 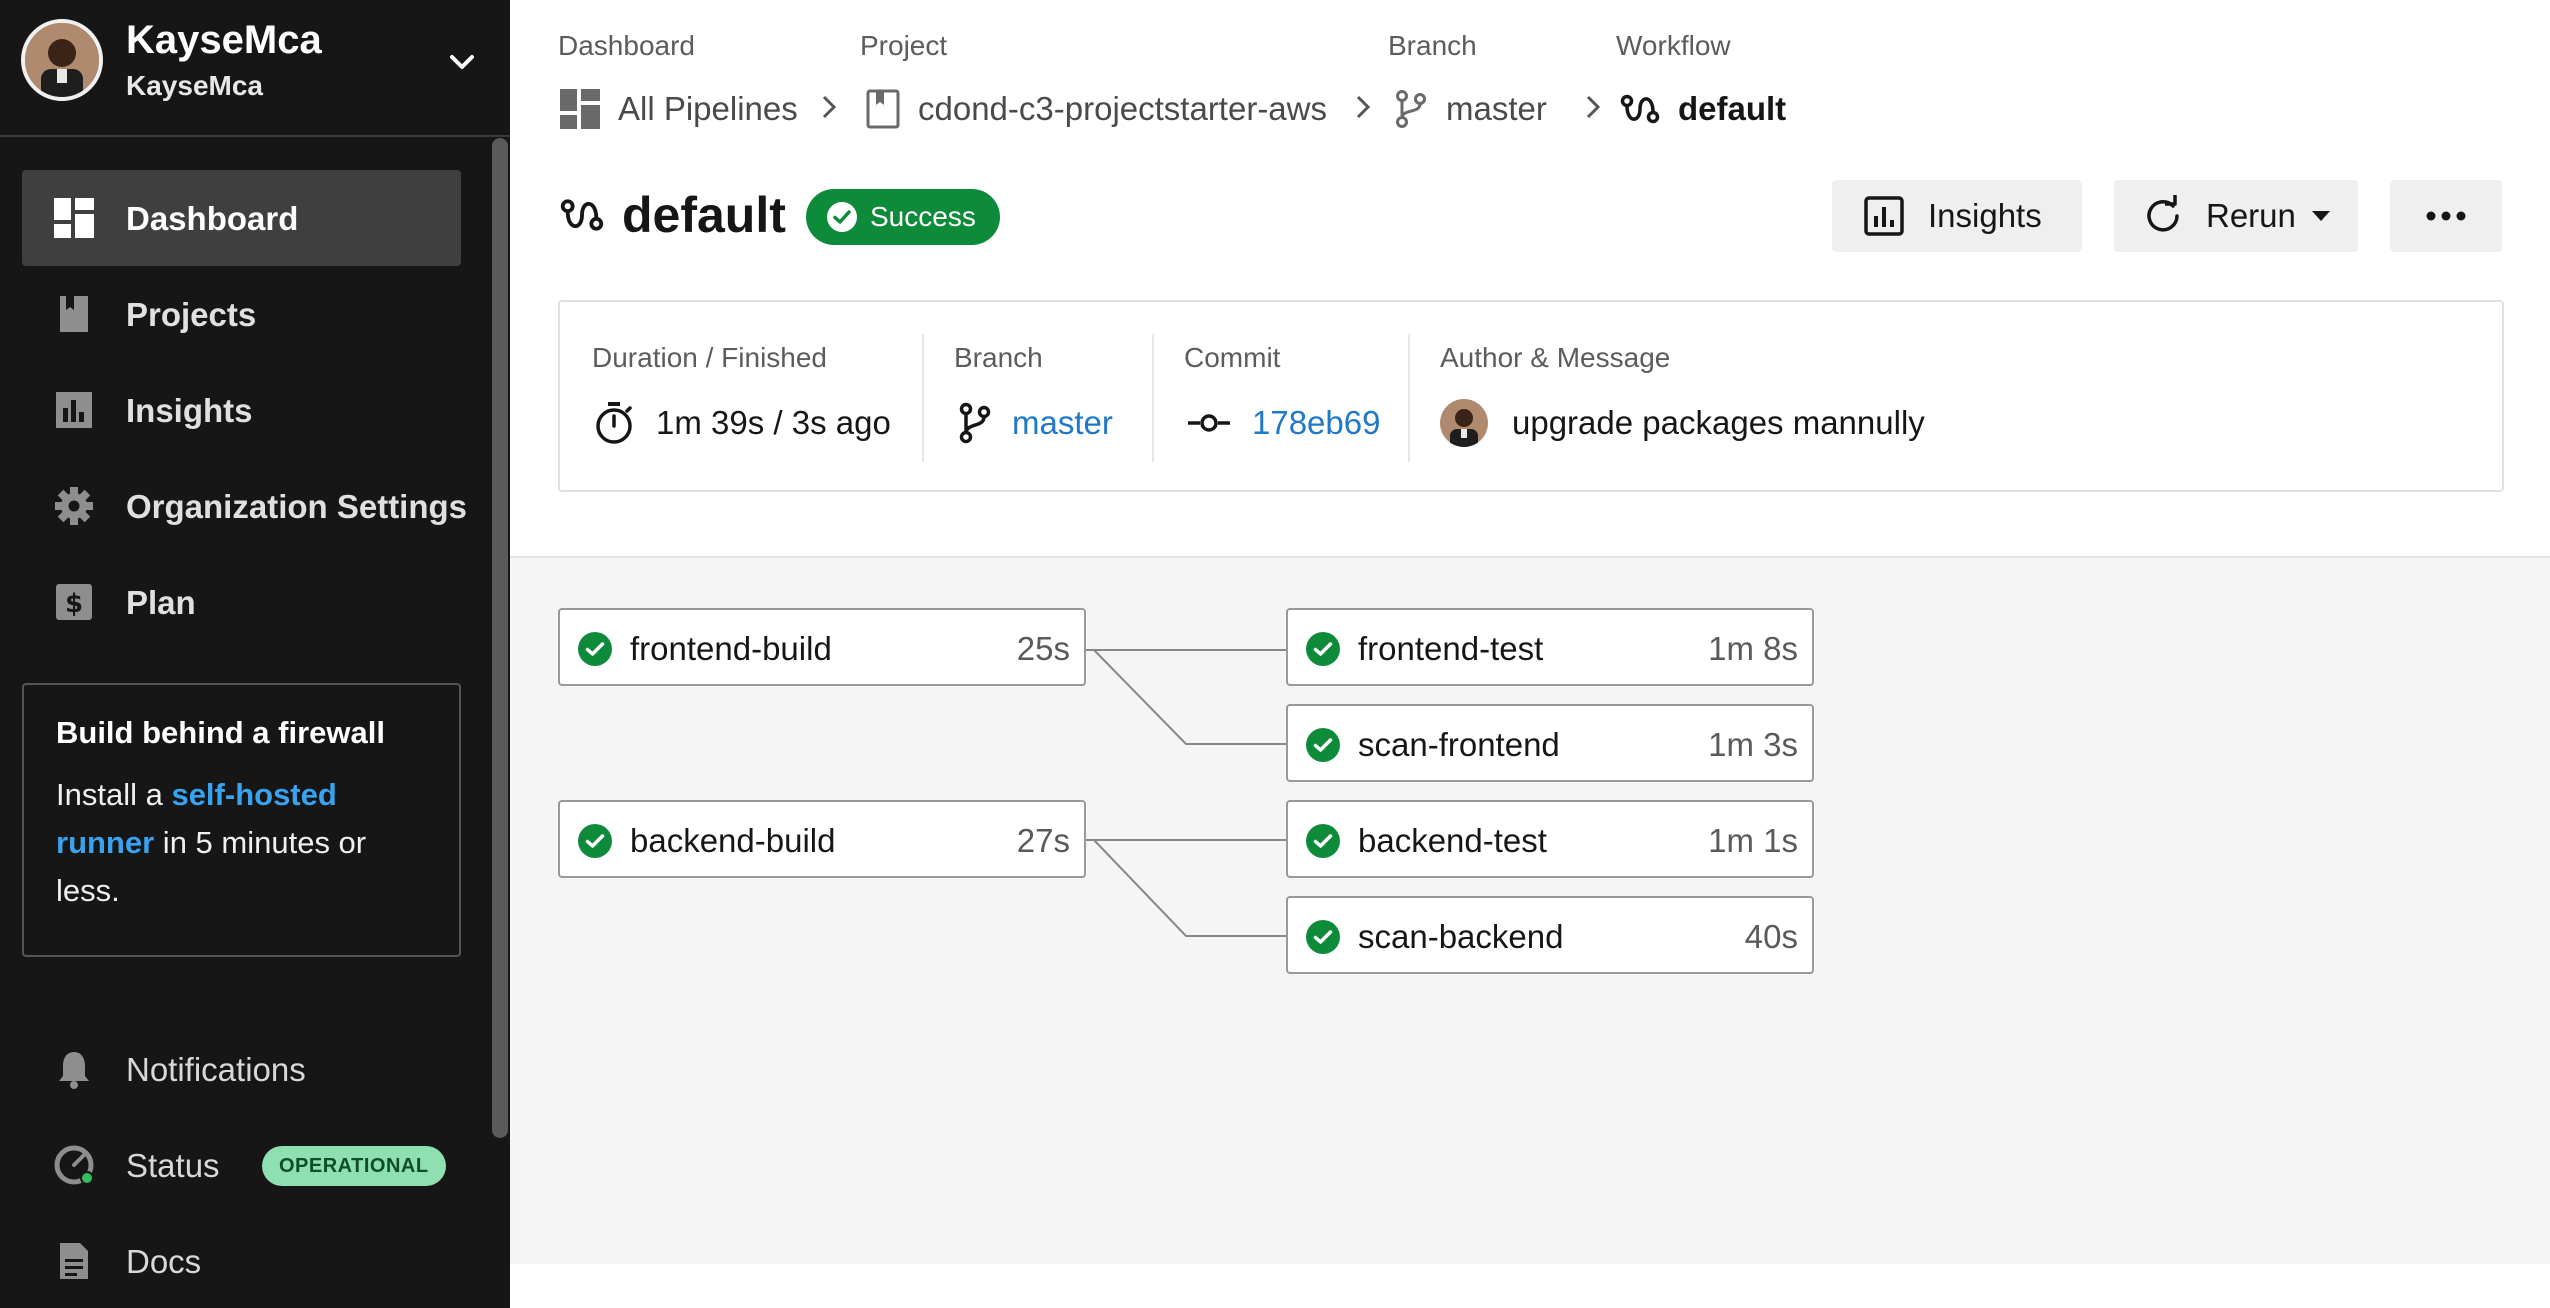 I want to click on sidebar-notifications: Notifications, so click(x=241, y=1069).